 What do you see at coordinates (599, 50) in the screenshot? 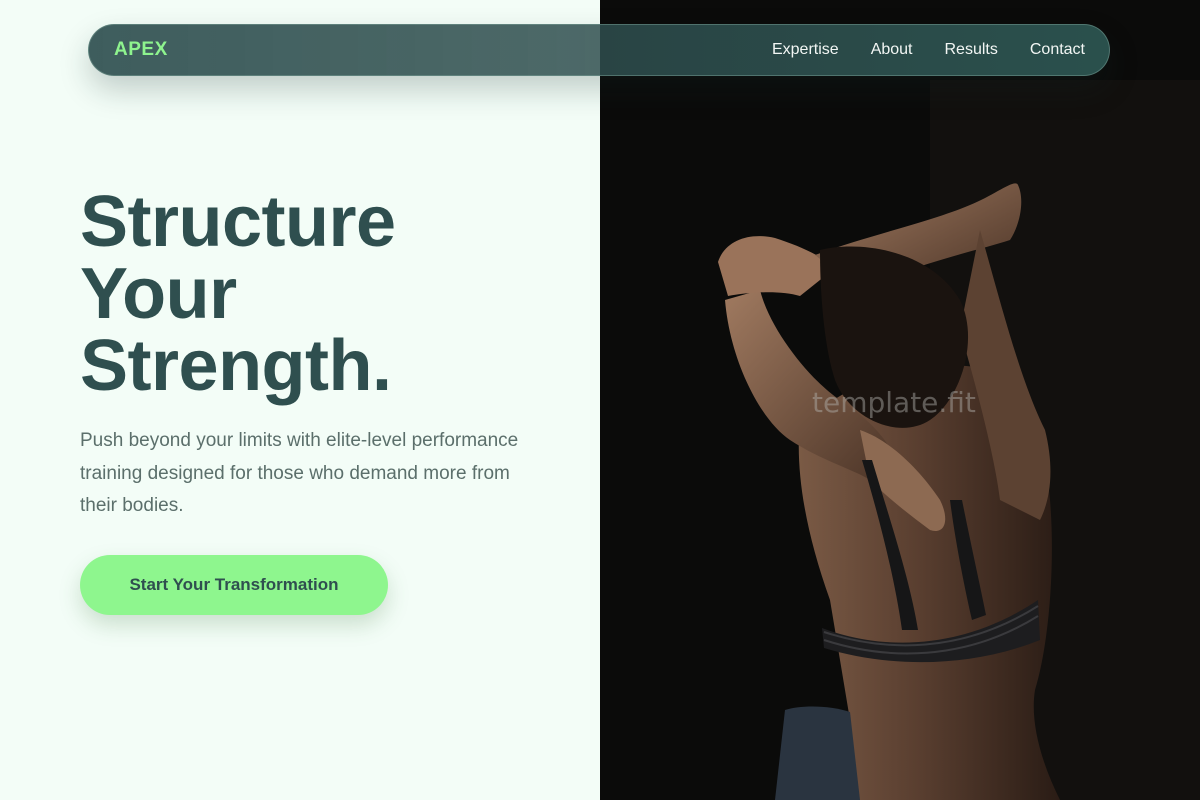
I see `top-navbar: APEX Expertise About Results Contact` at bounding box center [599, 50].